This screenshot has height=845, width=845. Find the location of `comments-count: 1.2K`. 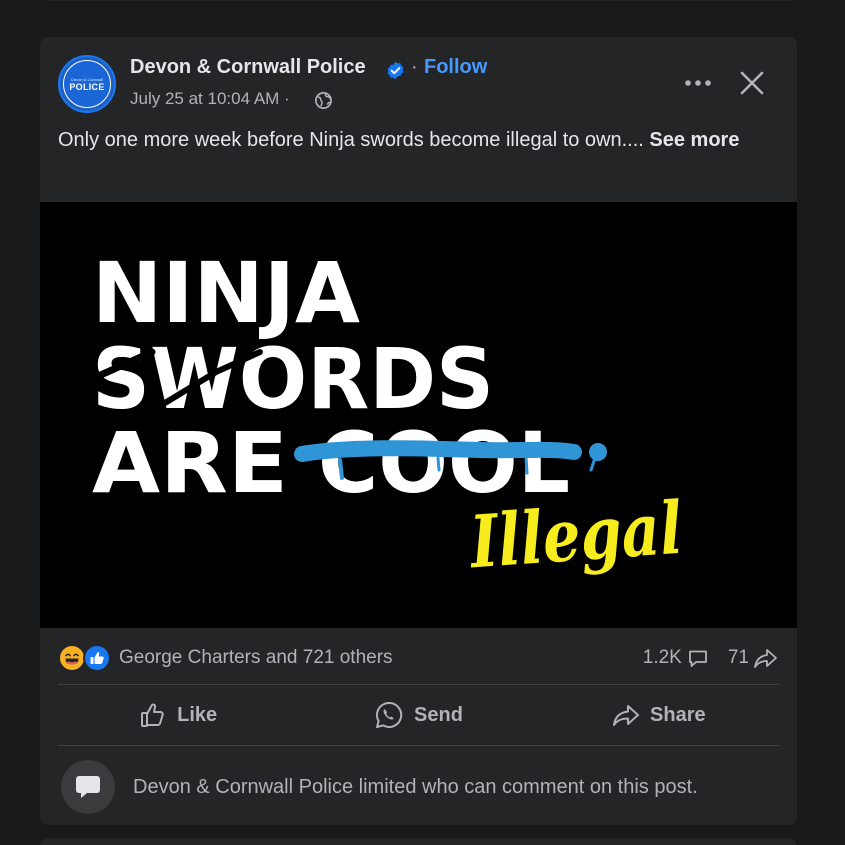

comments-count: 1.2K is located at coordinates (676, 658).